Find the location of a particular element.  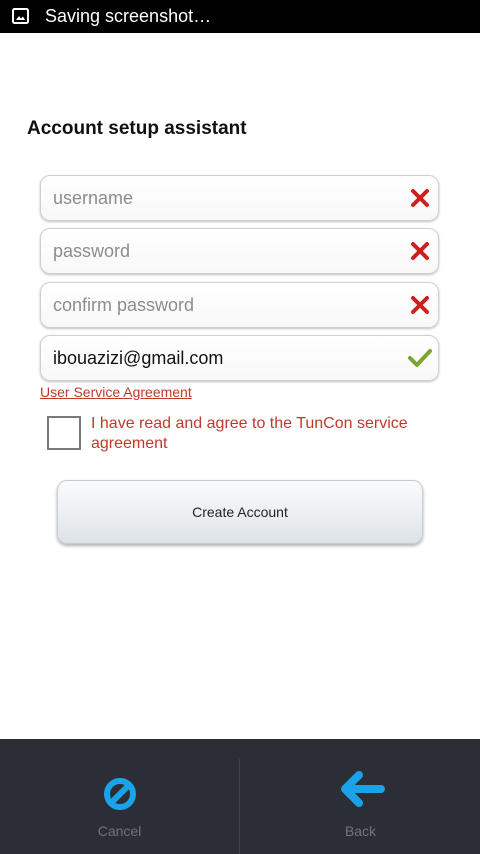

email-field is located at coordinates (239, 358).